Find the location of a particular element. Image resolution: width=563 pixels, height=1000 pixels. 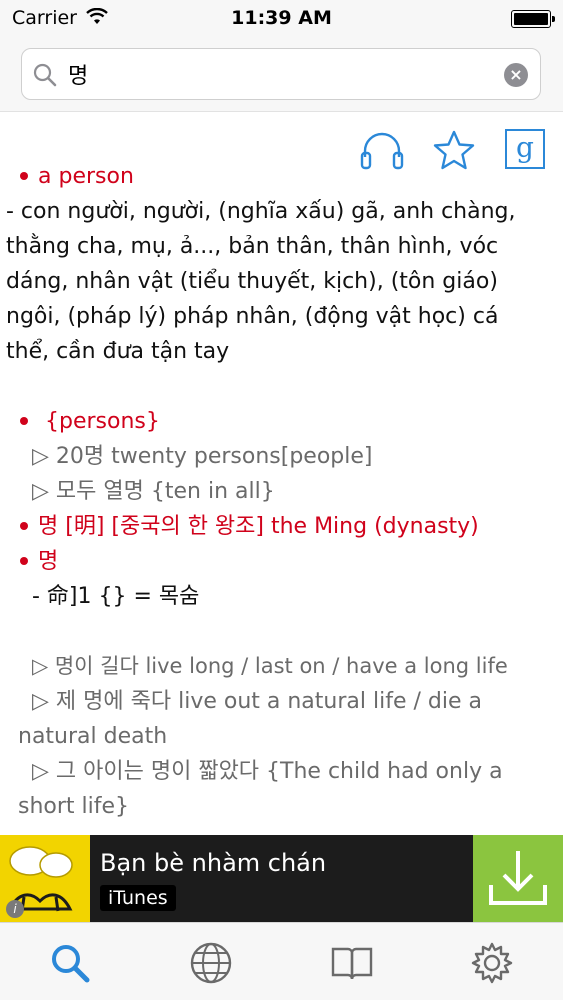

battery-icon is located at coordinates (533, 19).